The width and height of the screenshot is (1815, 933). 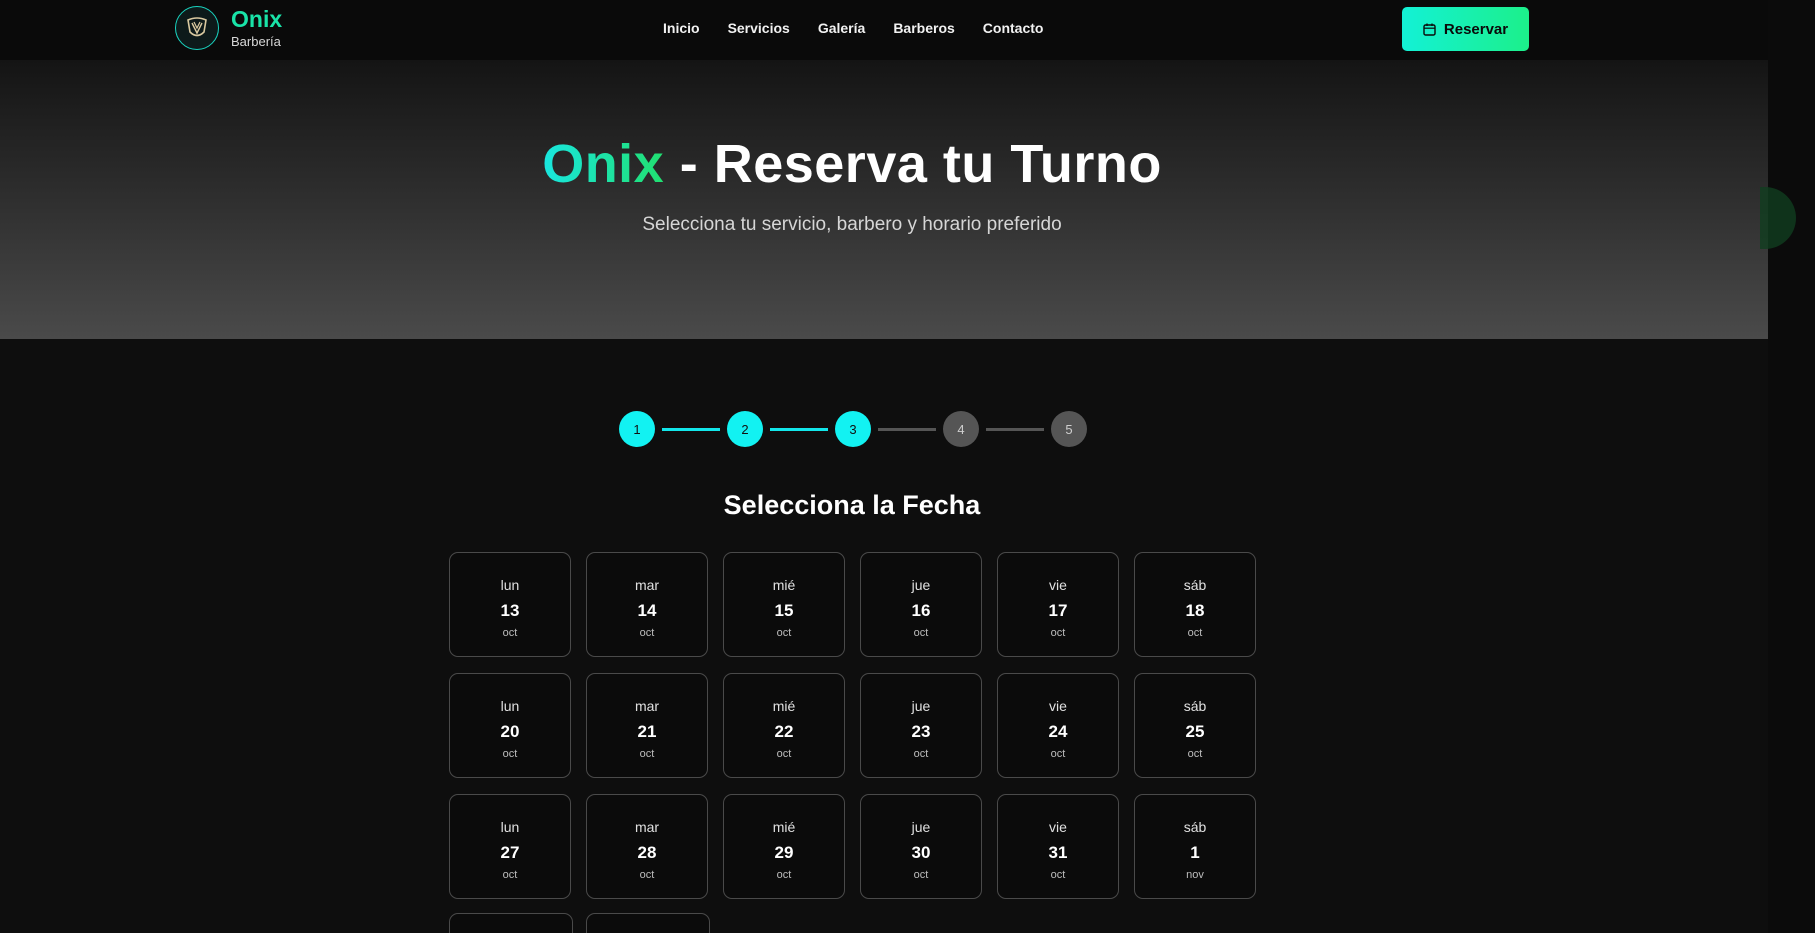 What do you see at coordinates (961, 429) in the screenshot?
I see `step-4: 4` at bounding box center [961, 429].